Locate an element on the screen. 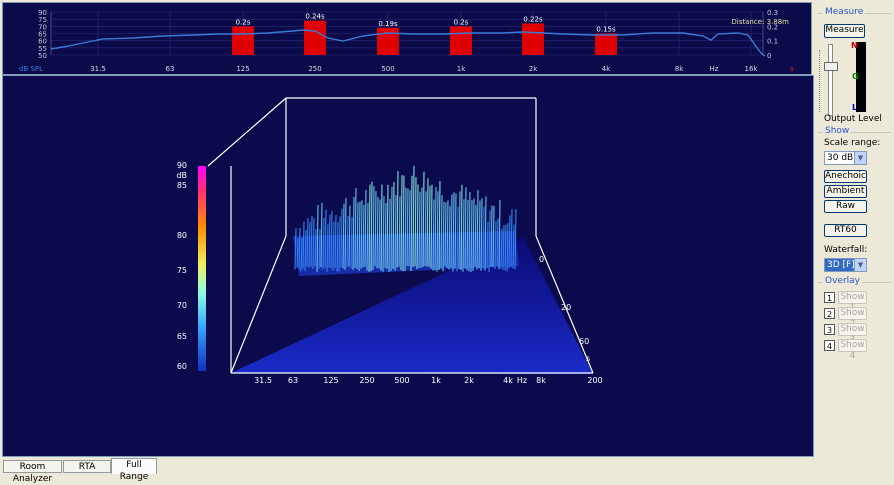 The width and height of the screenshot is (894, 485). freq-tick: 4k is located at coordinates (606, 69).